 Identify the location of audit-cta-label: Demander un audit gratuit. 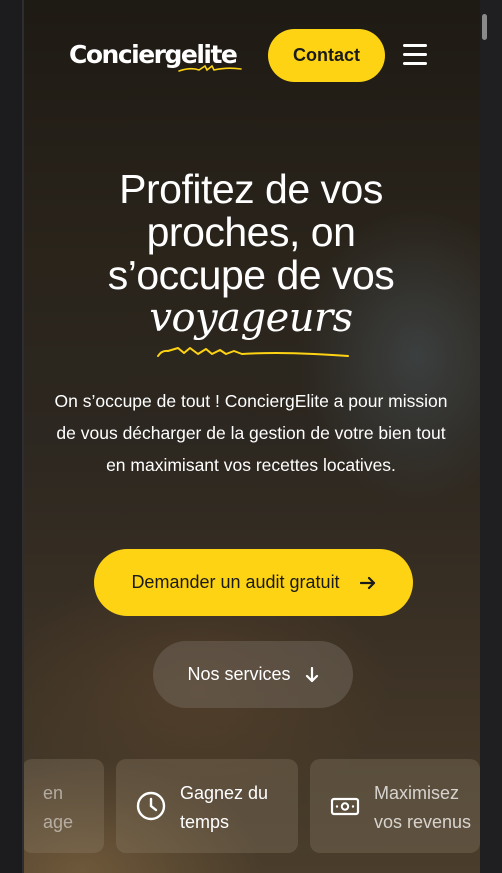
(235, 582).